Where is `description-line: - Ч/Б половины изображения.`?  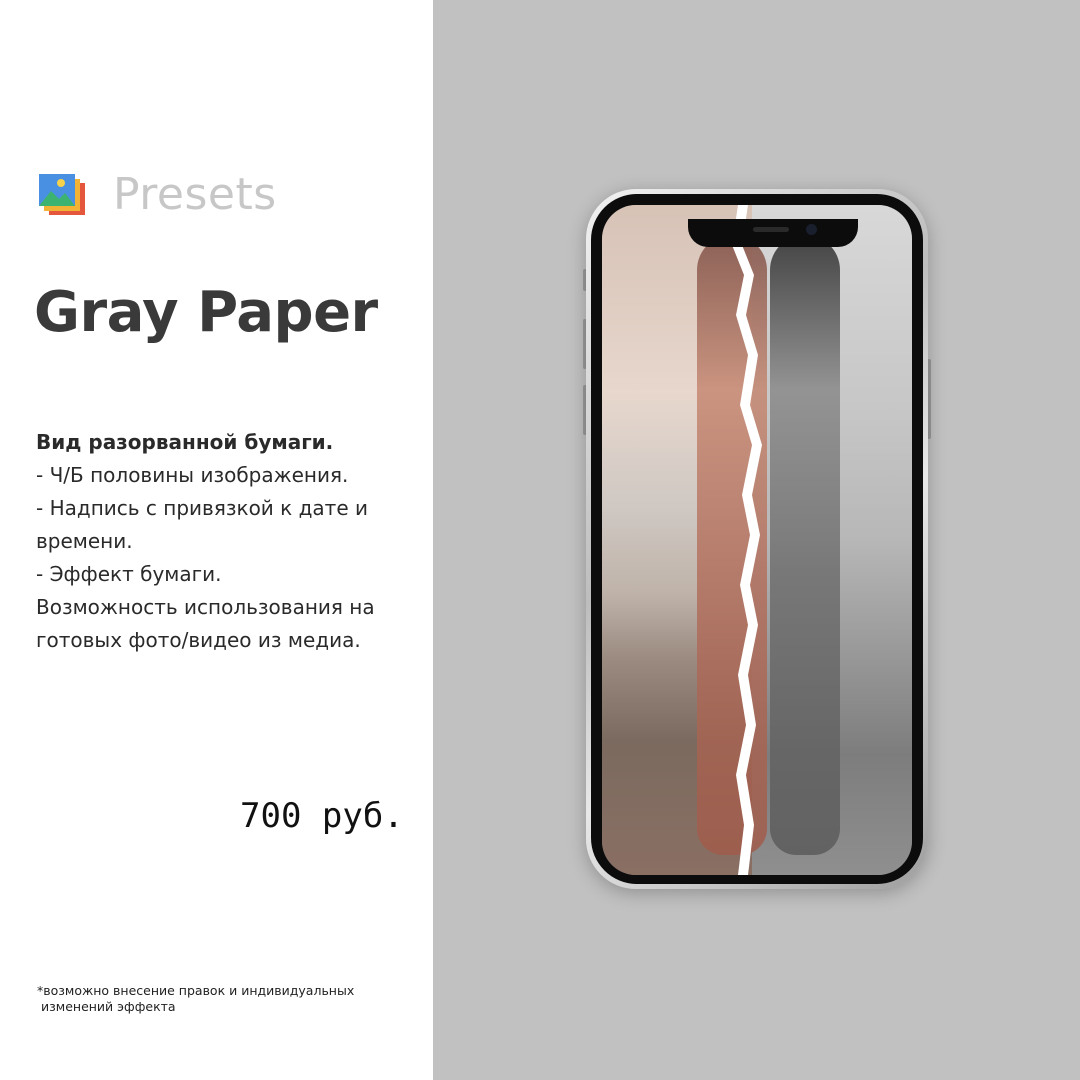
description-line: - Ч/Б половины изображения. is located at coordinates (192, 475).